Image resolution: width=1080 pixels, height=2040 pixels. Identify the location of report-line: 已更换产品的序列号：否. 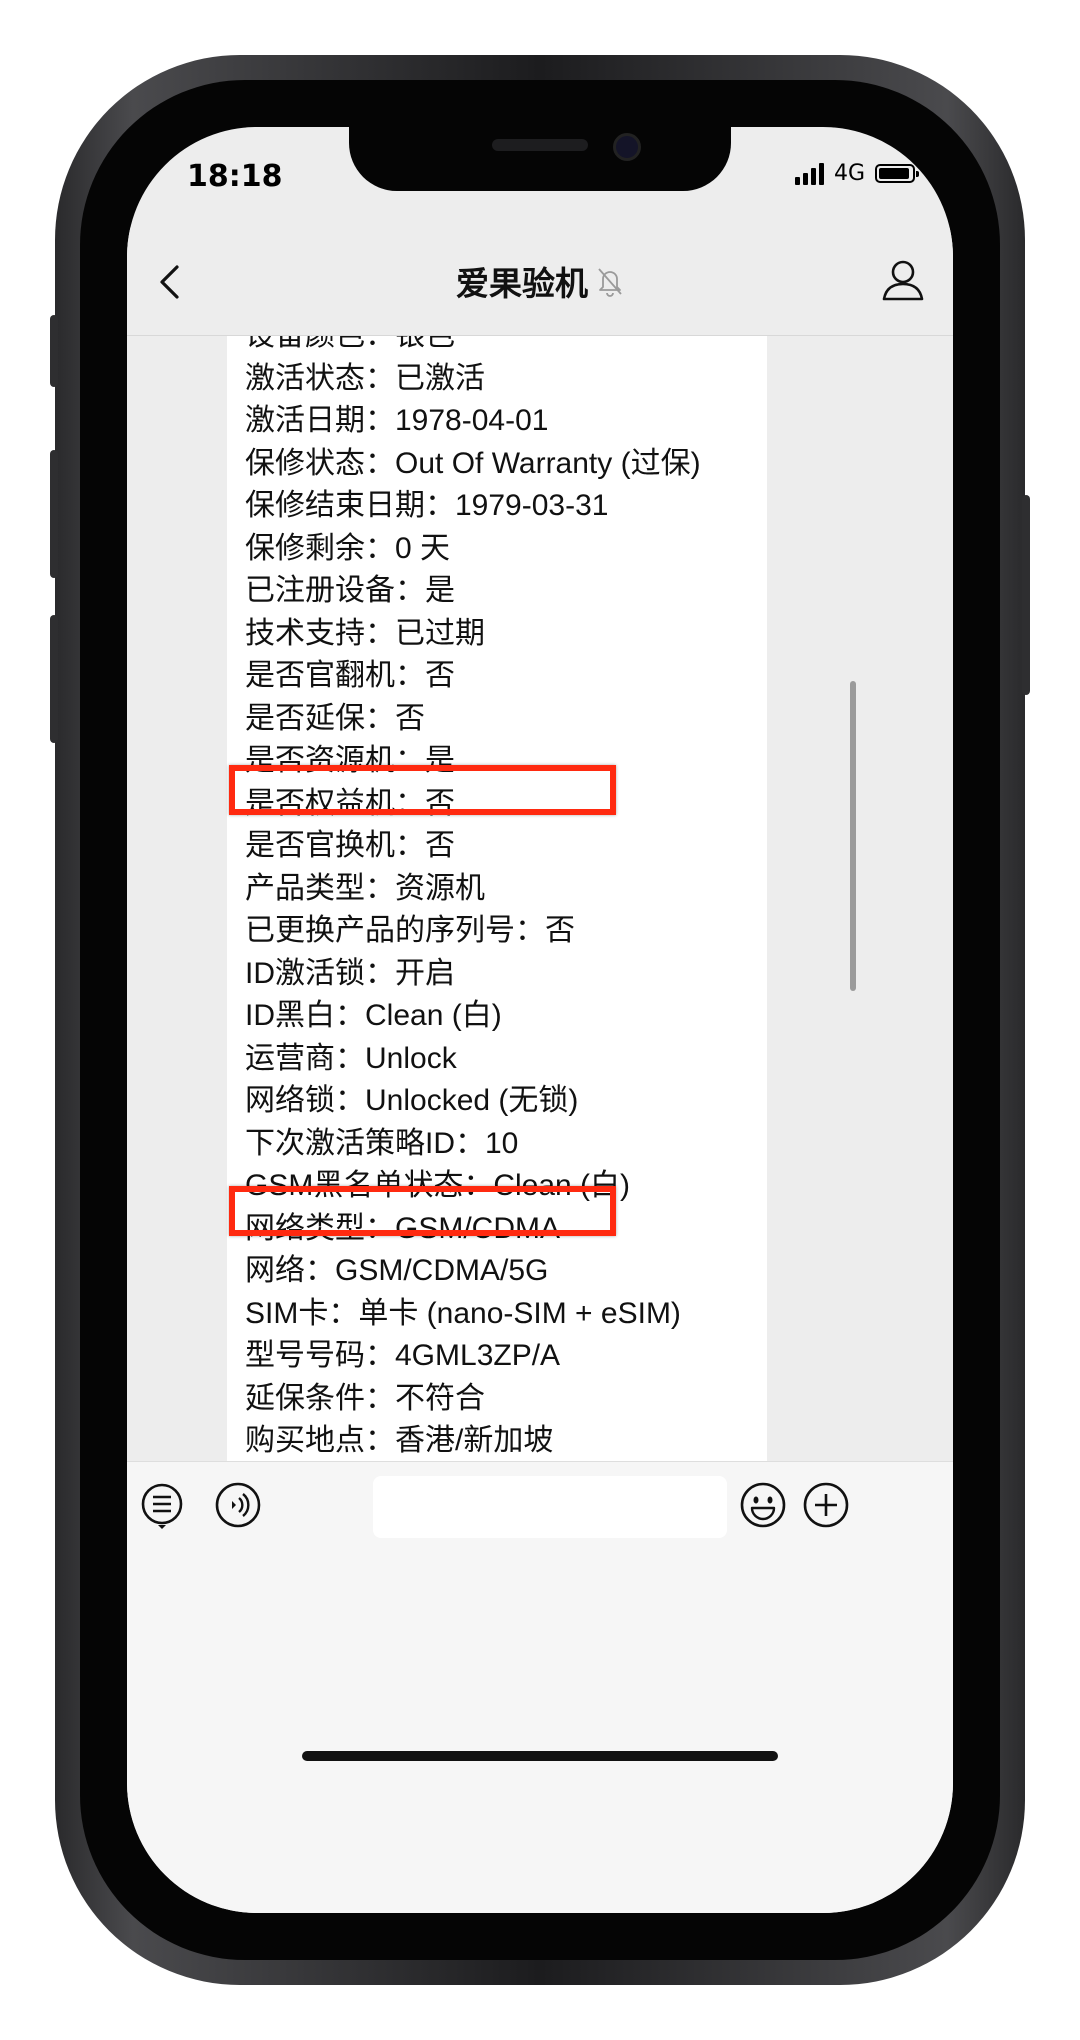
(410, 930).